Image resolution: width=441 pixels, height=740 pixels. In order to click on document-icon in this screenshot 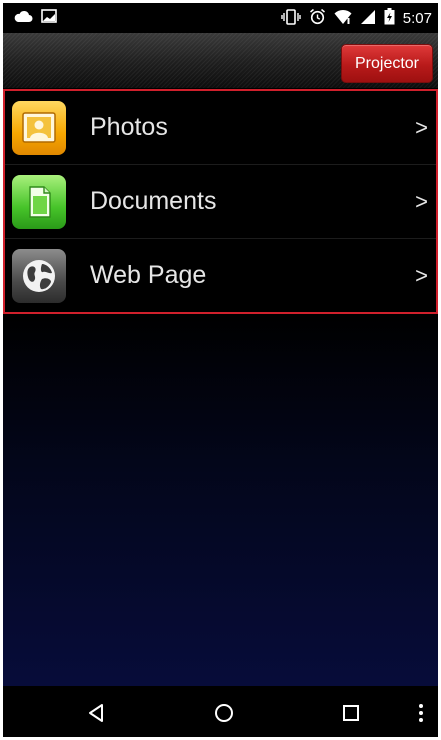, I will do `click(39, 201)`.